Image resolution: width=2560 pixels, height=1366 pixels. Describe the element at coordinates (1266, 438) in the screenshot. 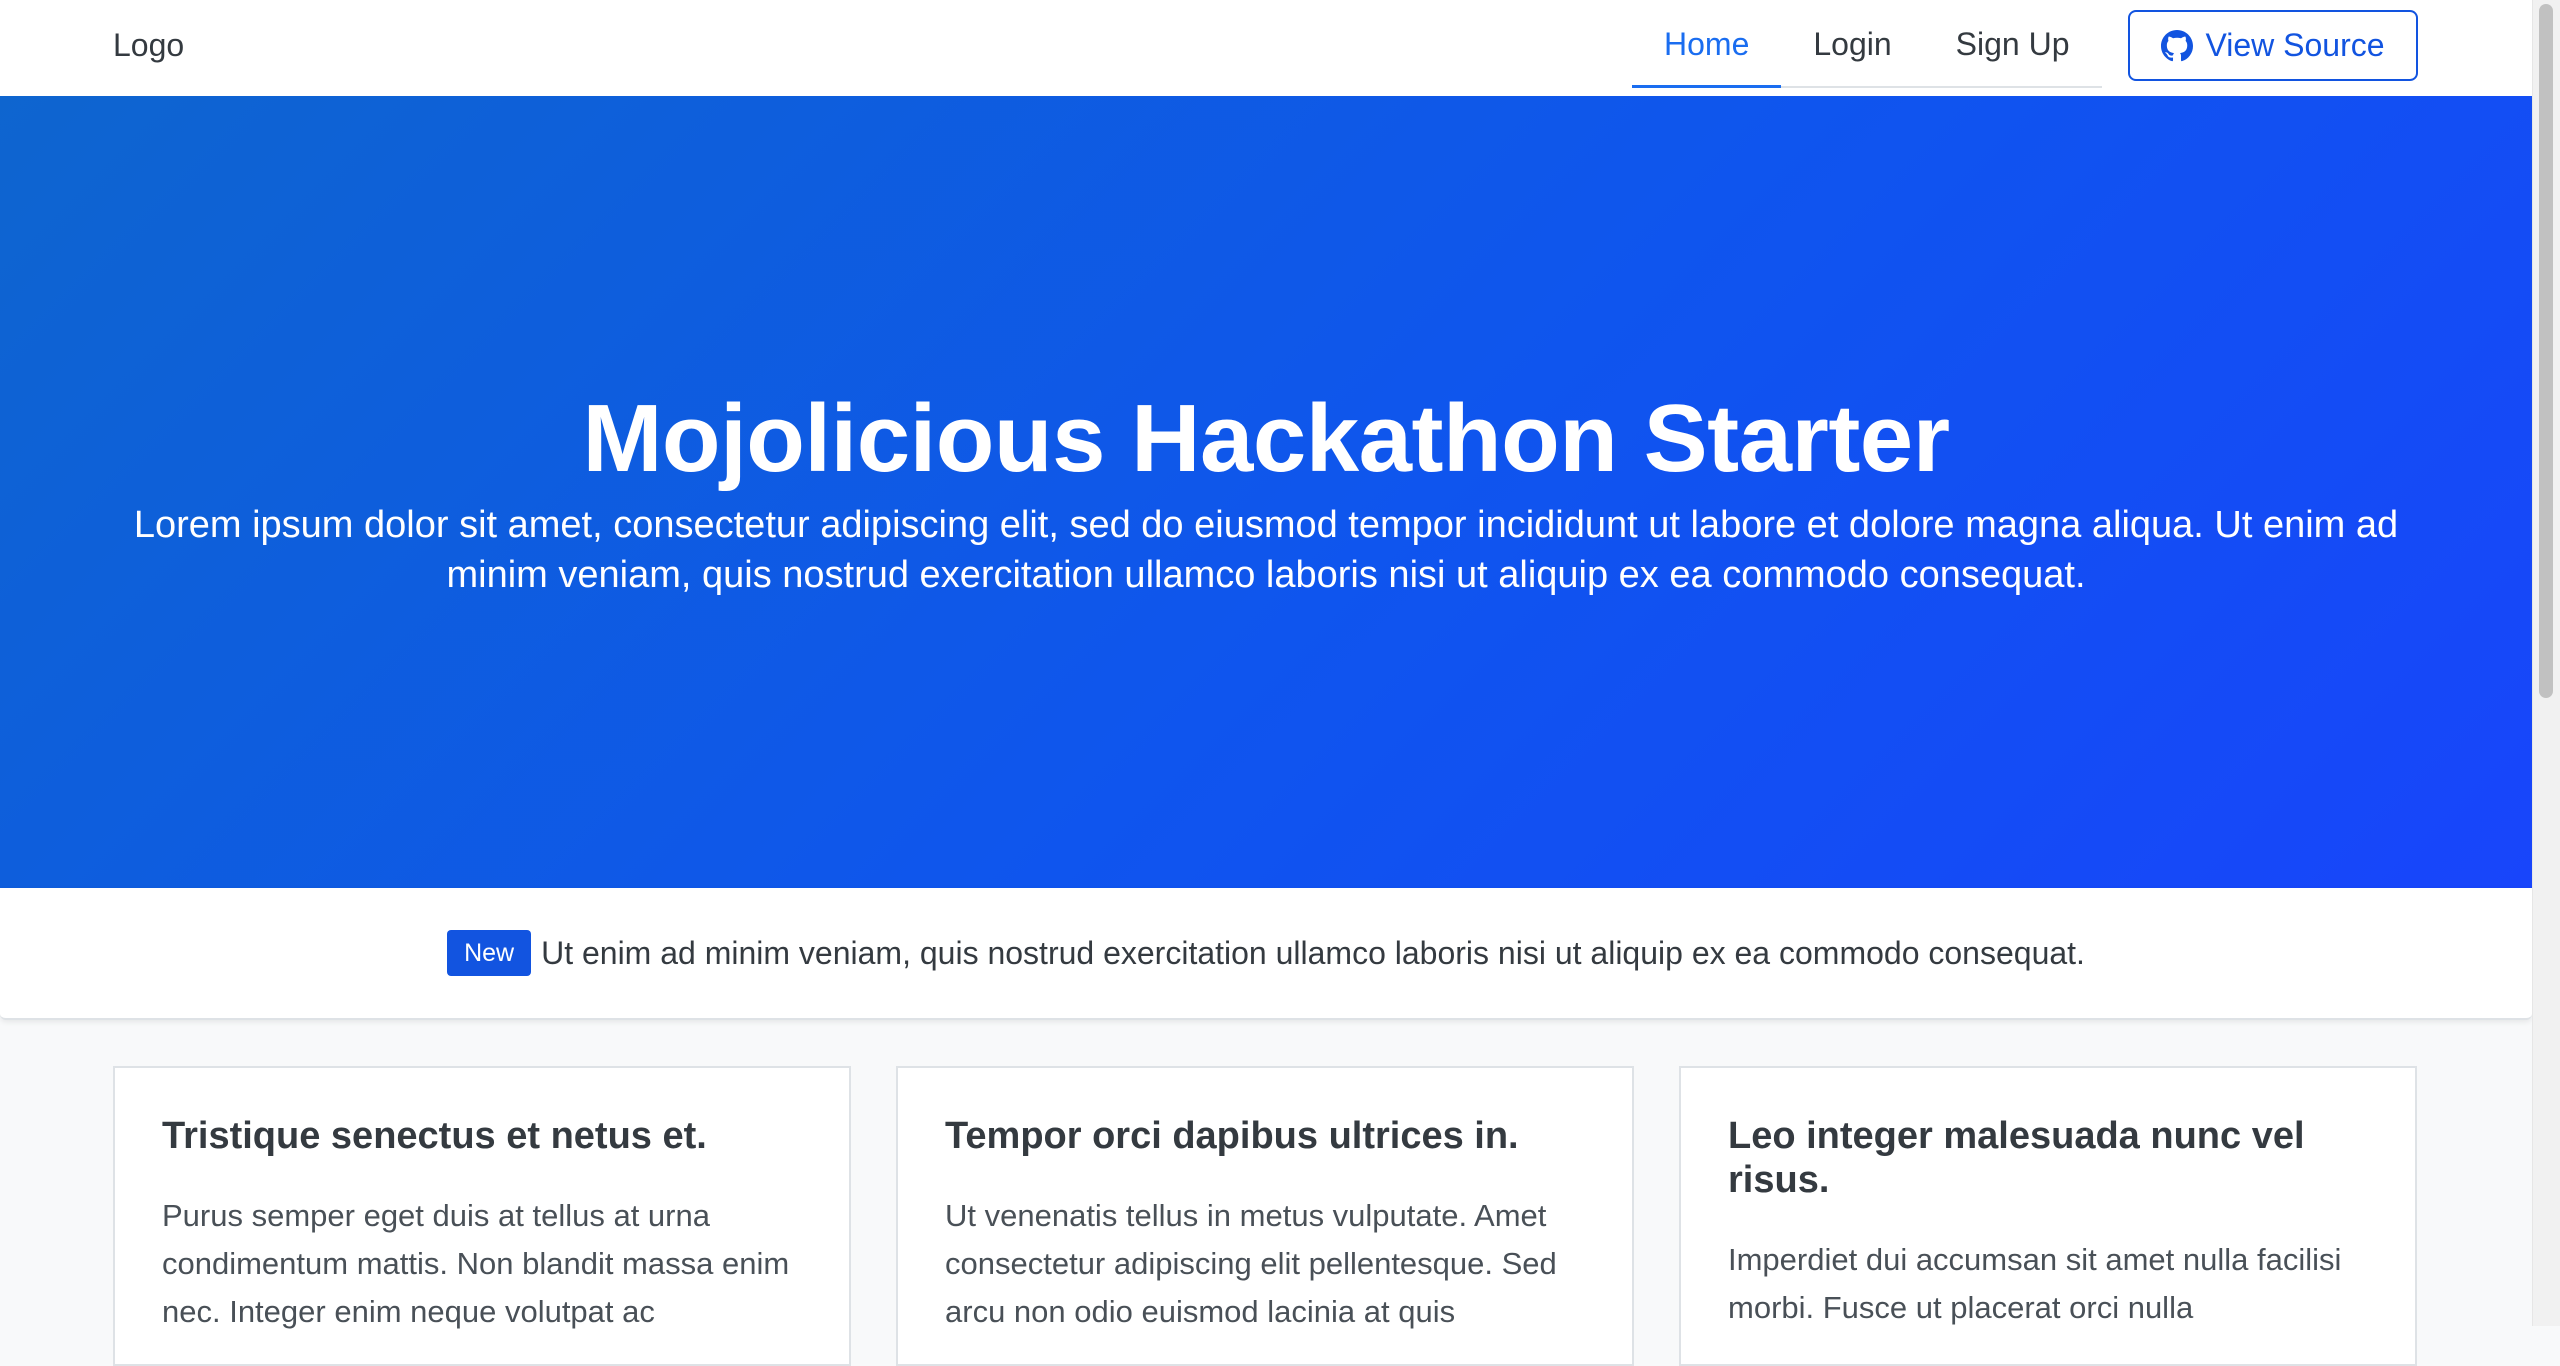

I see `hero-title: Mojolicious Hackathon Starter` at that location.